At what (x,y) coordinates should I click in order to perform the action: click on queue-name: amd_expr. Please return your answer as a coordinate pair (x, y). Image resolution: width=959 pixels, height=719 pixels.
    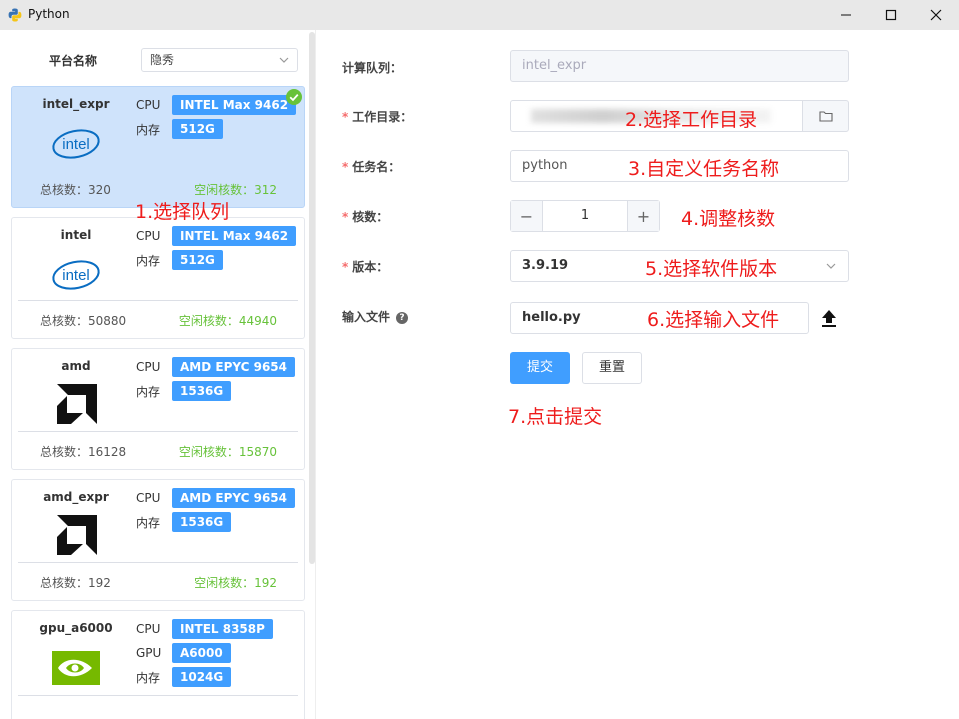
    Looking at the image, I should click on (76, 497).